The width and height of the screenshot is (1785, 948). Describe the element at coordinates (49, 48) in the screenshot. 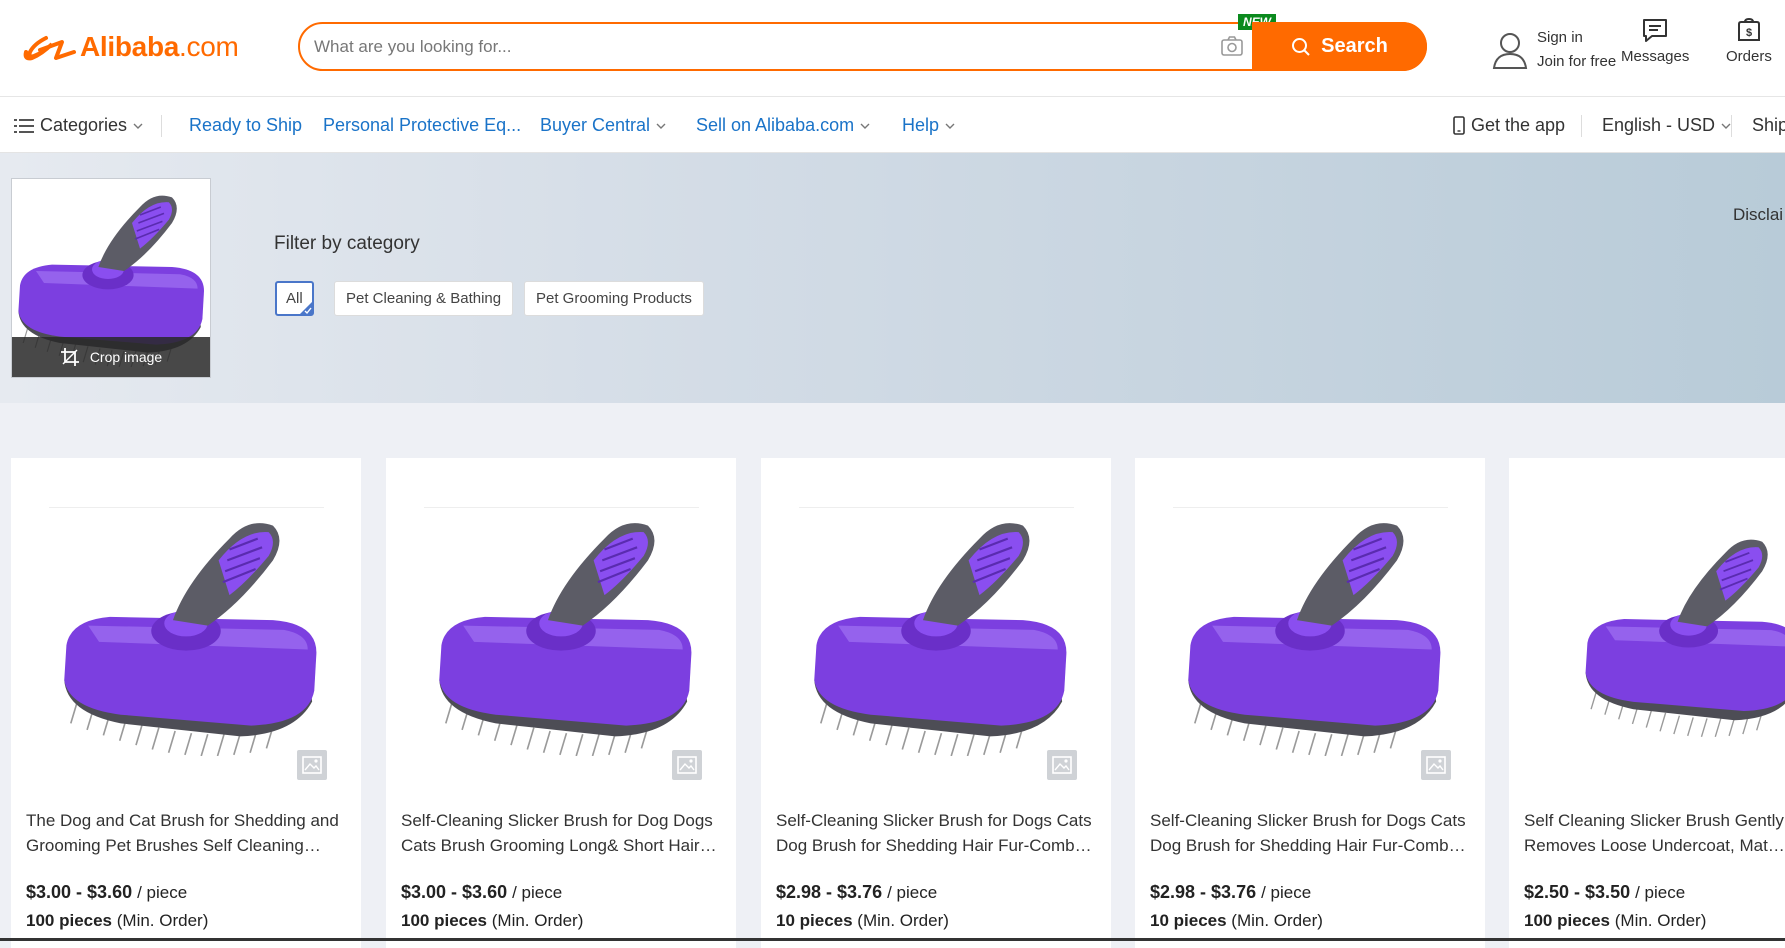

I see `alibaba-logo-icon` at that location.